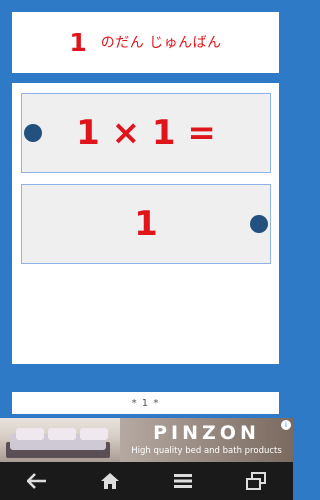 This screenshot has width=320, height=500. I want to click on recent-apps-icon, so click(256, 481).